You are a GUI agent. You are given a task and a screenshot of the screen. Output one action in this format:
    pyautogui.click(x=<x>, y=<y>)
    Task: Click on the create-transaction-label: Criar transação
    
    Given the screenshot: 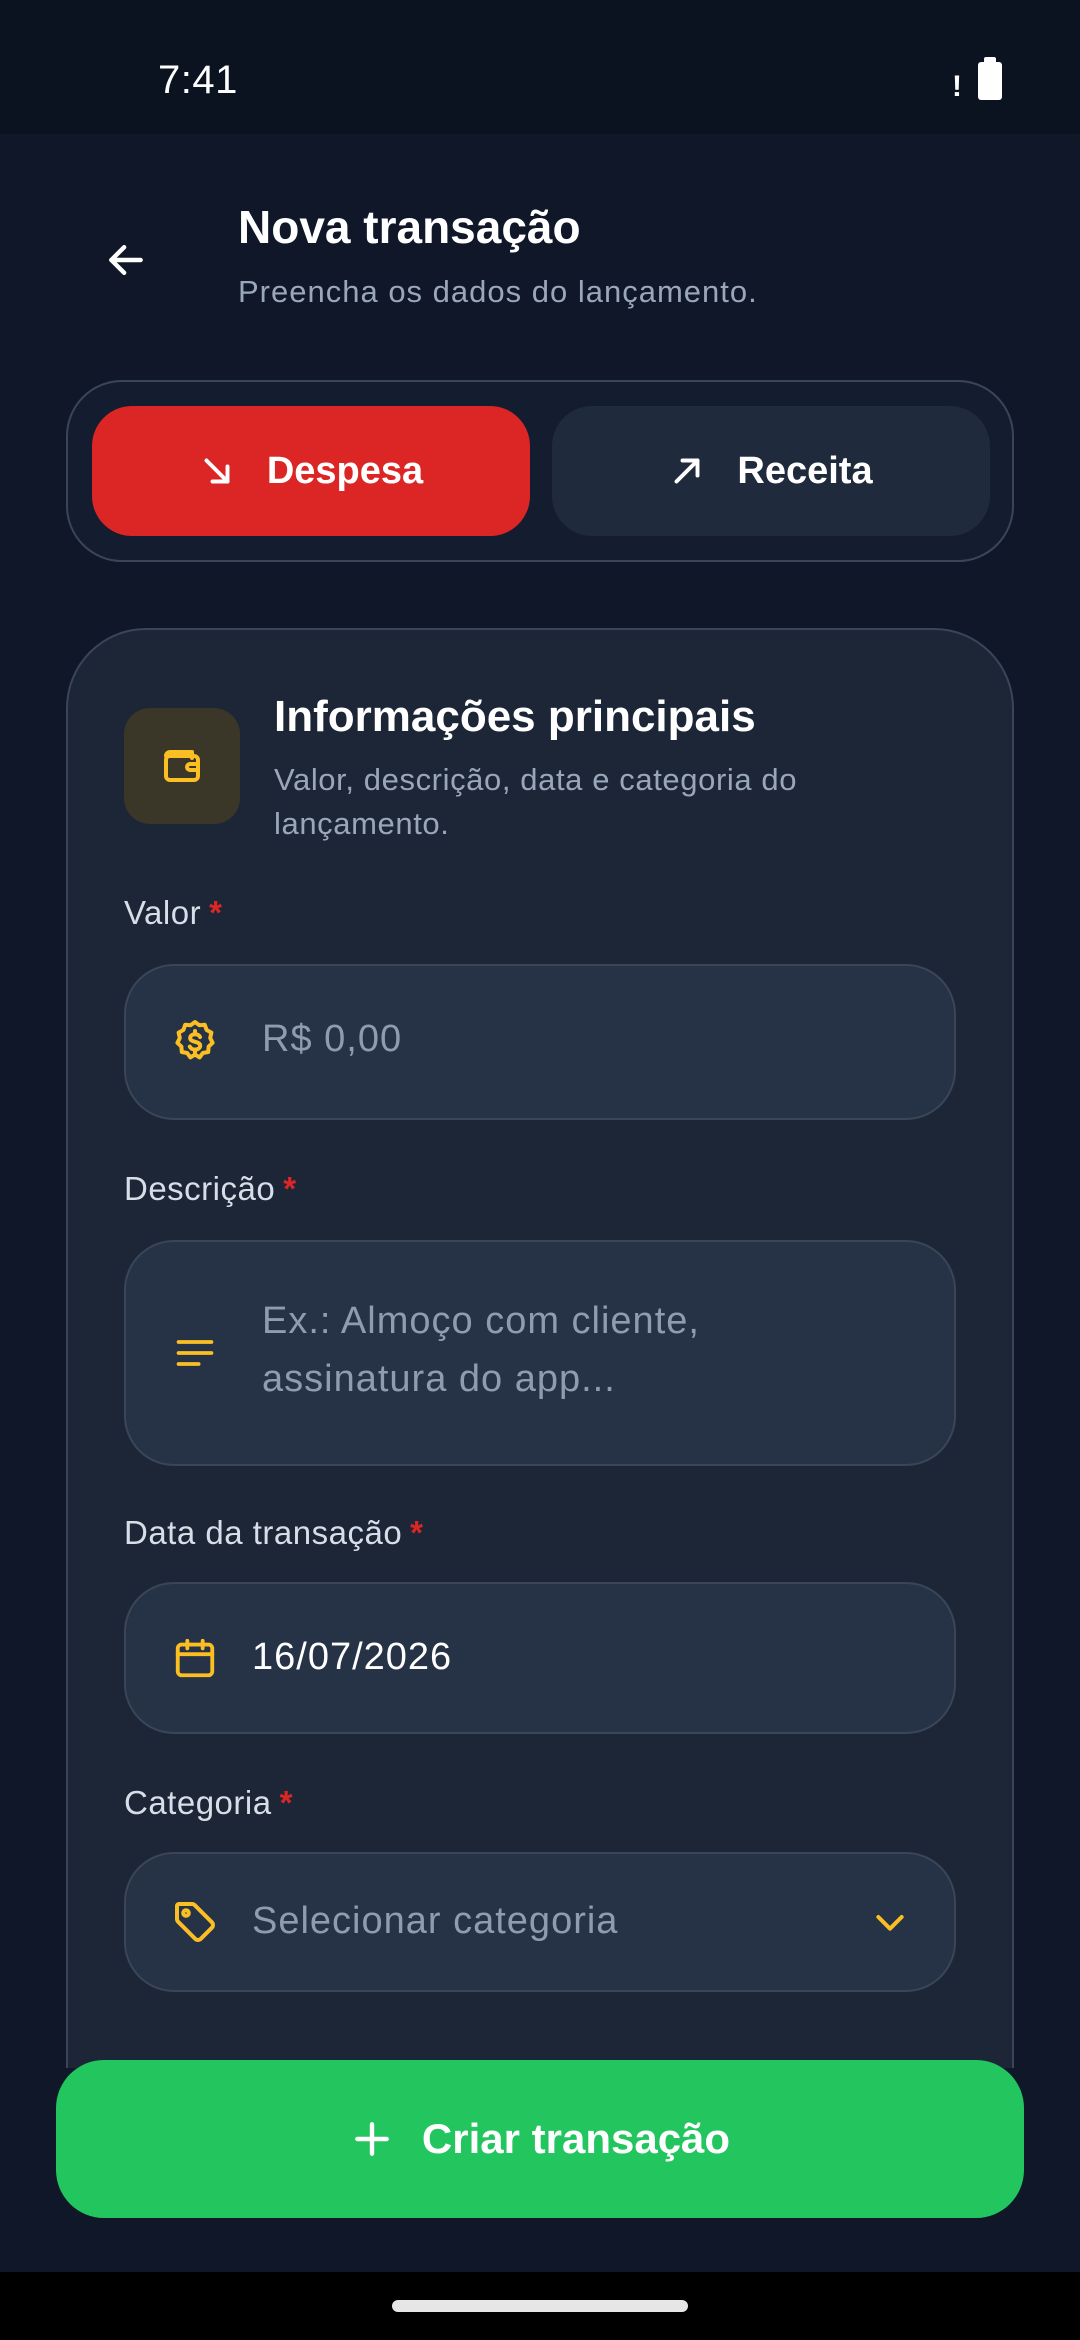 What is the action you would take?
    pyautogui.click(x=576, y=2138)
    